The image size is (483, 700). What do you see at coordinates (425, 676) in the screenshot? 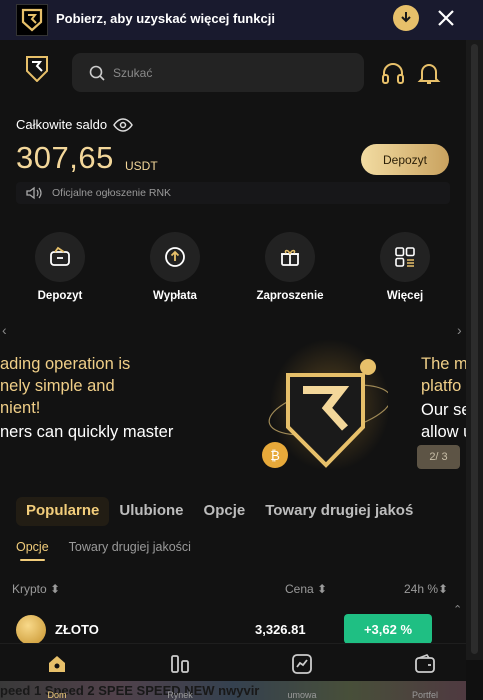
I see `nav-wallet: Portfel` at bounding box center [425, 676].